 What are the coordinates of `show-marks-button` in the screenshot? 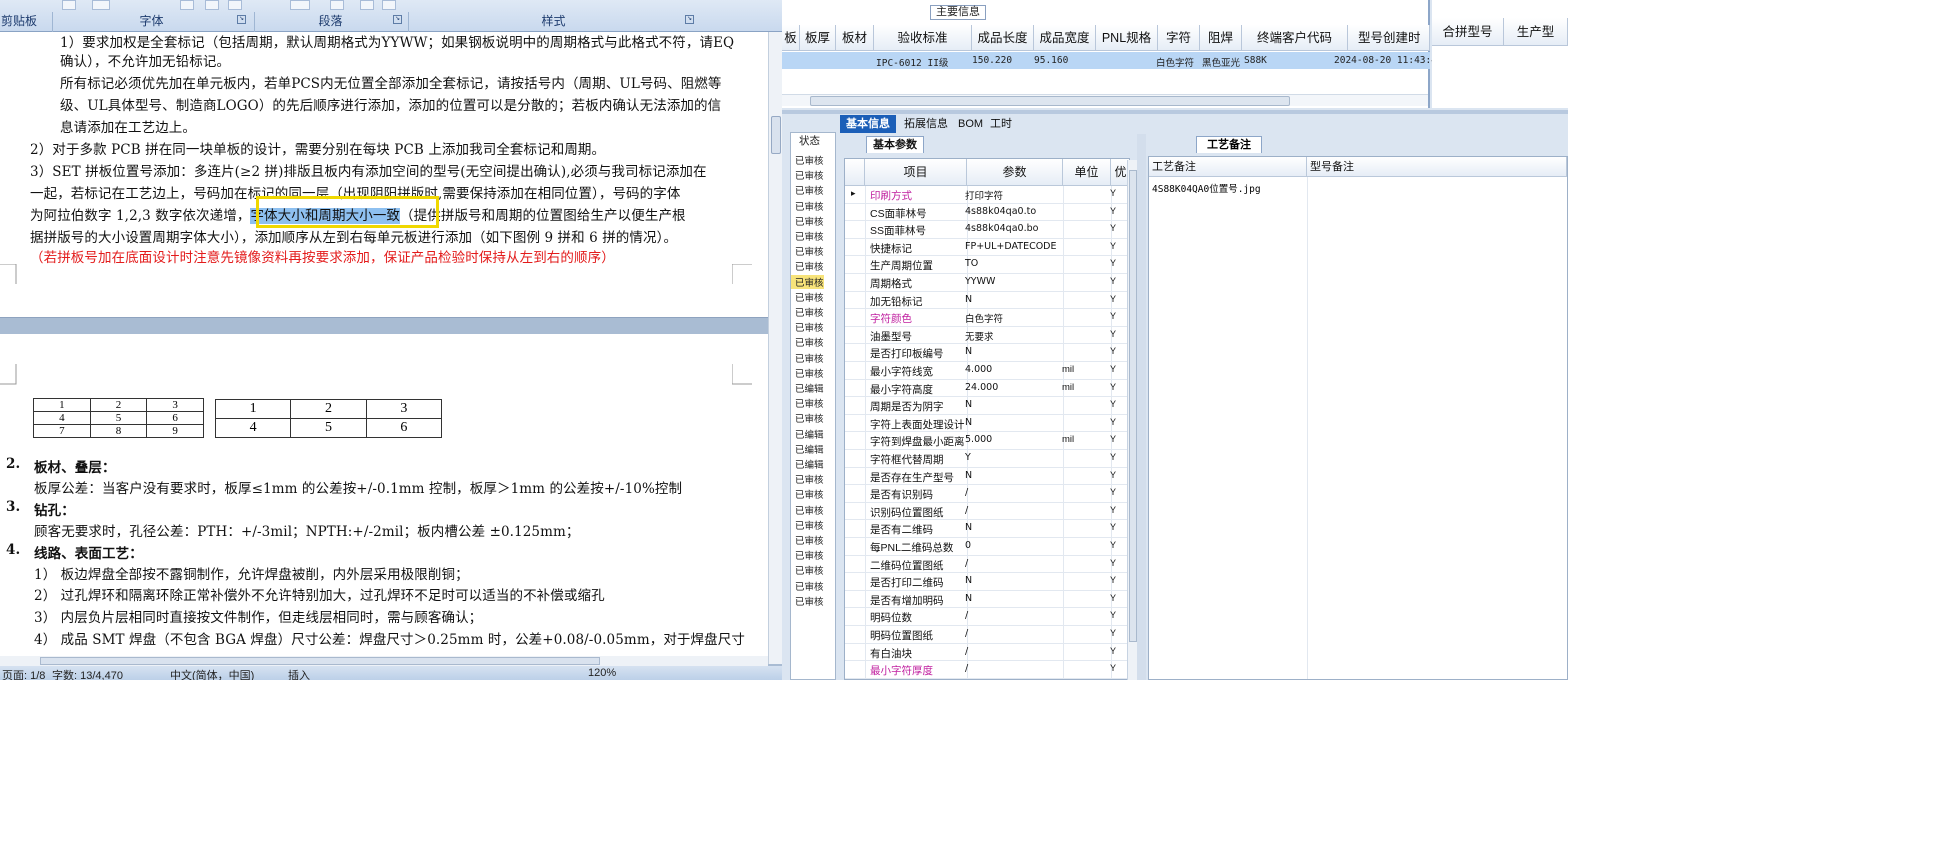 It's located at (389, 5).